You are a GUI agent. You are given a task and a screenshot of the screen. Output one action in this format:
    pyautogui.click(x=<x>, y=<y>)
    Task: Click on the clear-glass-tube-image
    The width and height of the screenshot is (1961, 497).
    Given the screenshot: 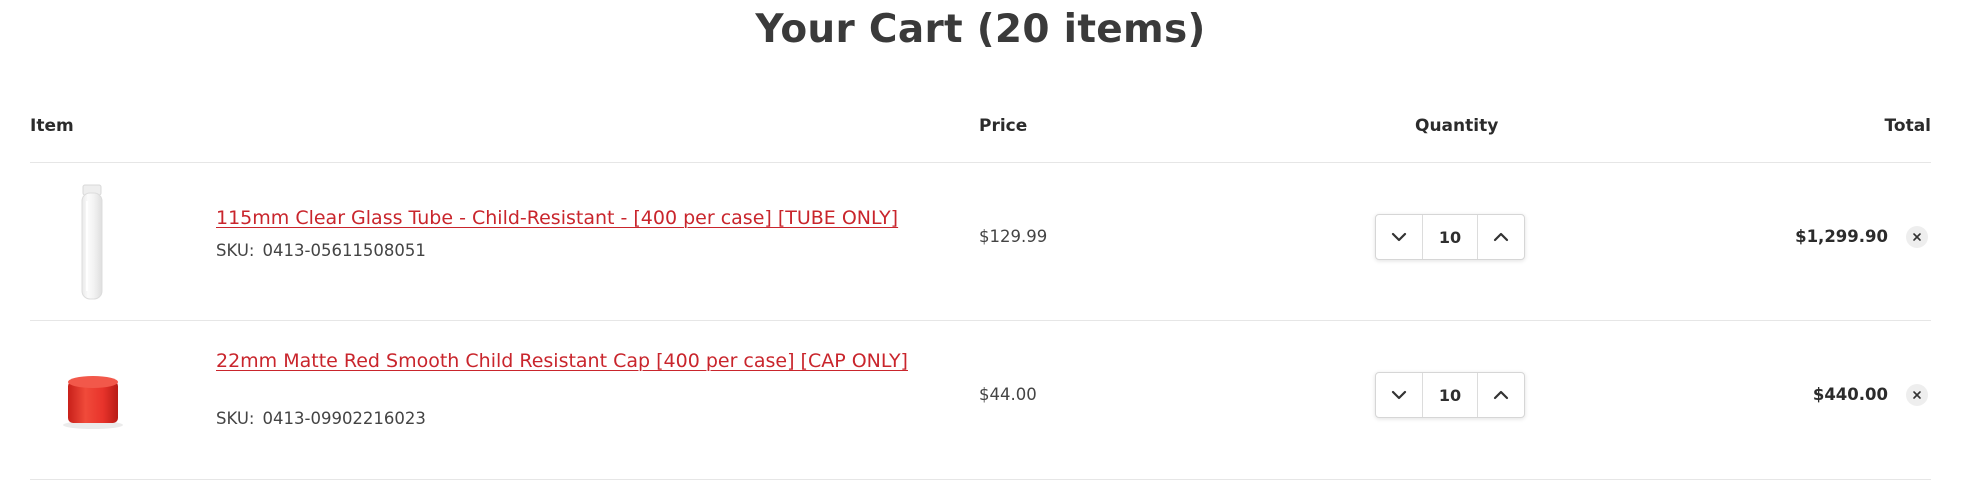 What is the action you would take?
    pyautogui.click(x=92, y=242)
    